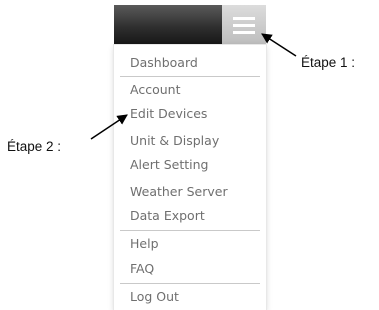  Describe the element at coordinates (328, 62) in the screenshot. I see `step1-label: Étape 1 :` at that location.